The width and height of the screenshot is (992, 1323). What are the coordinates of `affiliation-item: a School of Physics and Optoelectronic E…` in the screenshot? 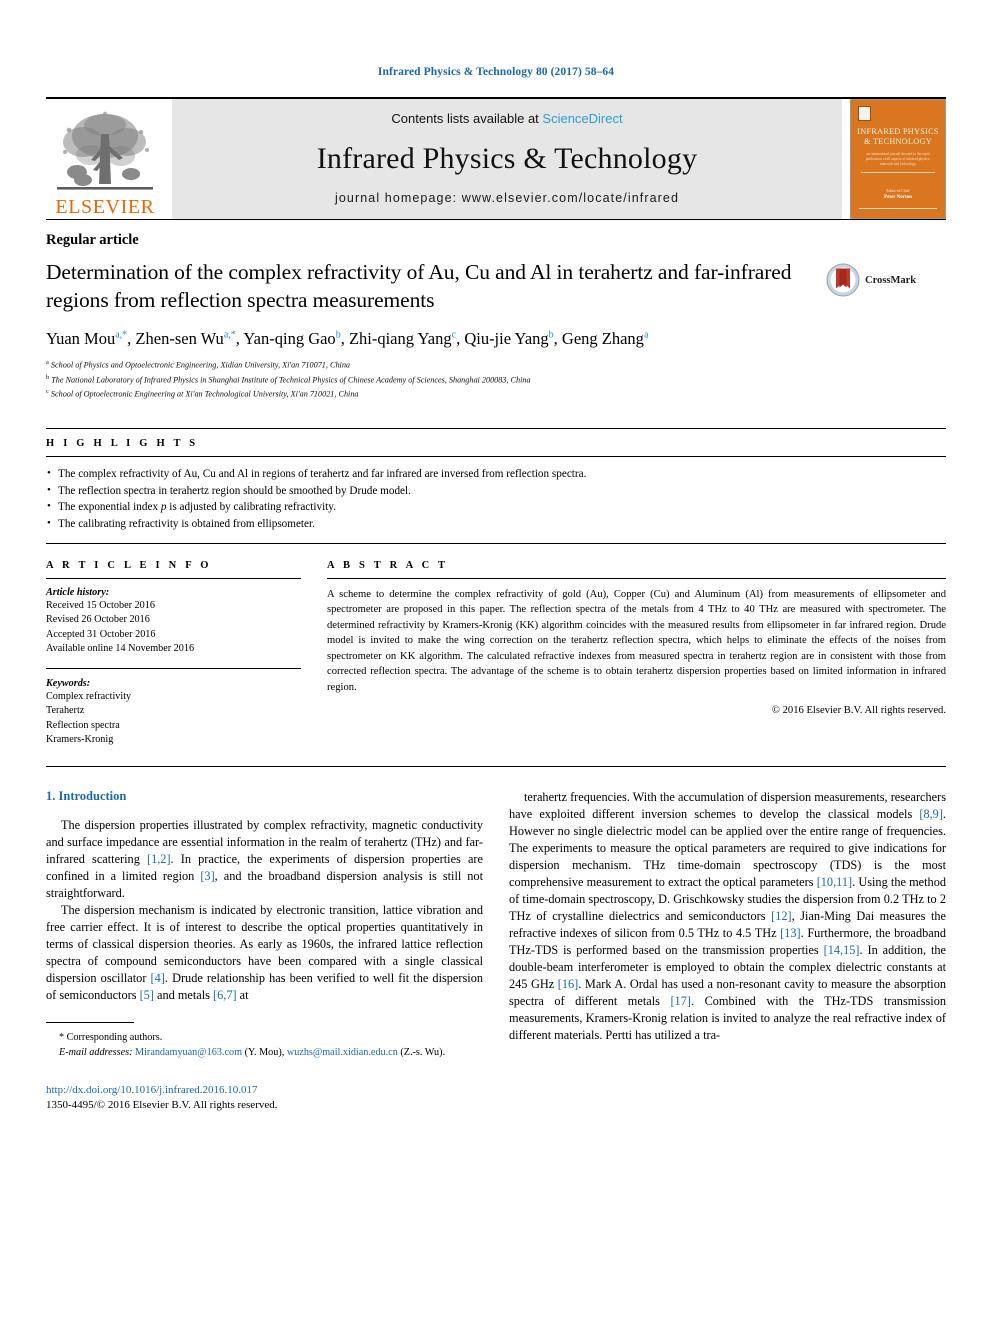 It's located at (496, 365).